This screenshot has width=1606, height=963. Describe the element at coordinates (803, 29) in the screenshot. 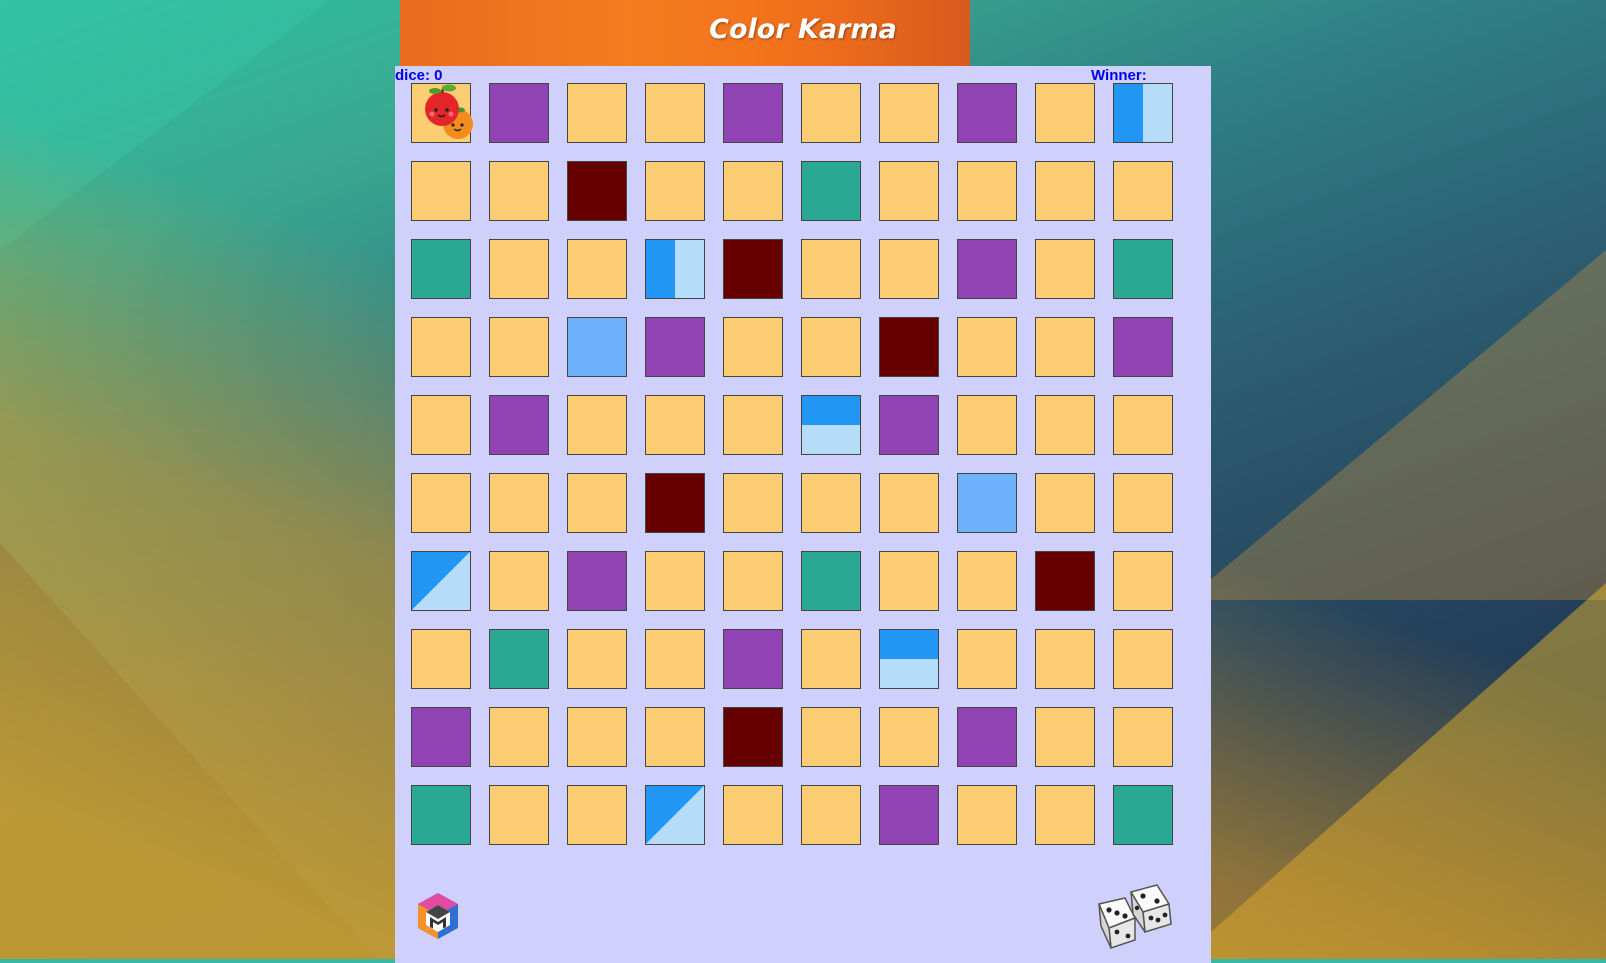

I see `game-title: Color Karma` at that location.